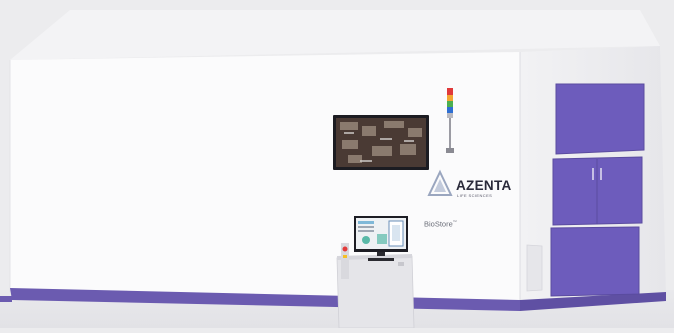  What do you see at coordinates (475, 195) in the screenshot?
I see `brand-tagline: LIFE SCIENCES` at bounding box center [475, 195].